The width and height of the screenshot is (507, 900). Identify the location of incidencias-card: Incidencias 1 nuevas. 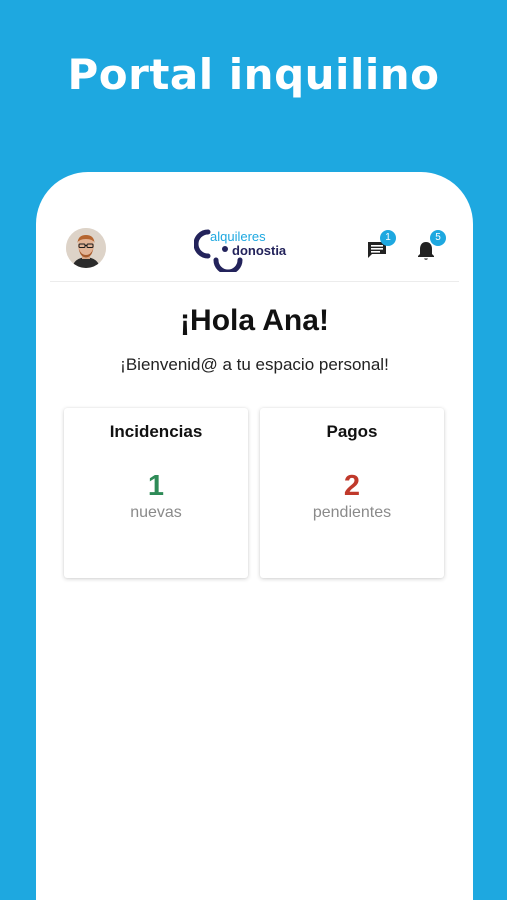
(156, 493).